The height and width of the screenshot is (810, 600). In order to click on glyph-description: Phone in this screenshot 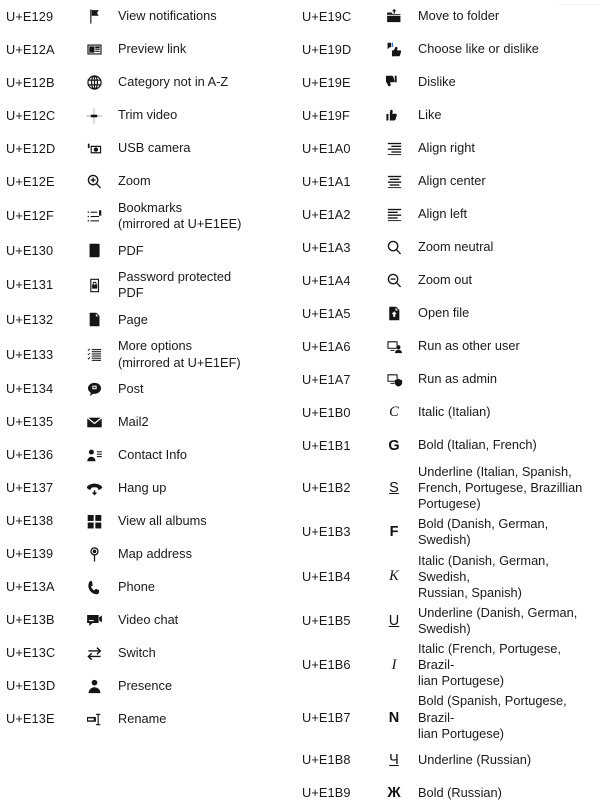, I will do `click(137, 587)`.